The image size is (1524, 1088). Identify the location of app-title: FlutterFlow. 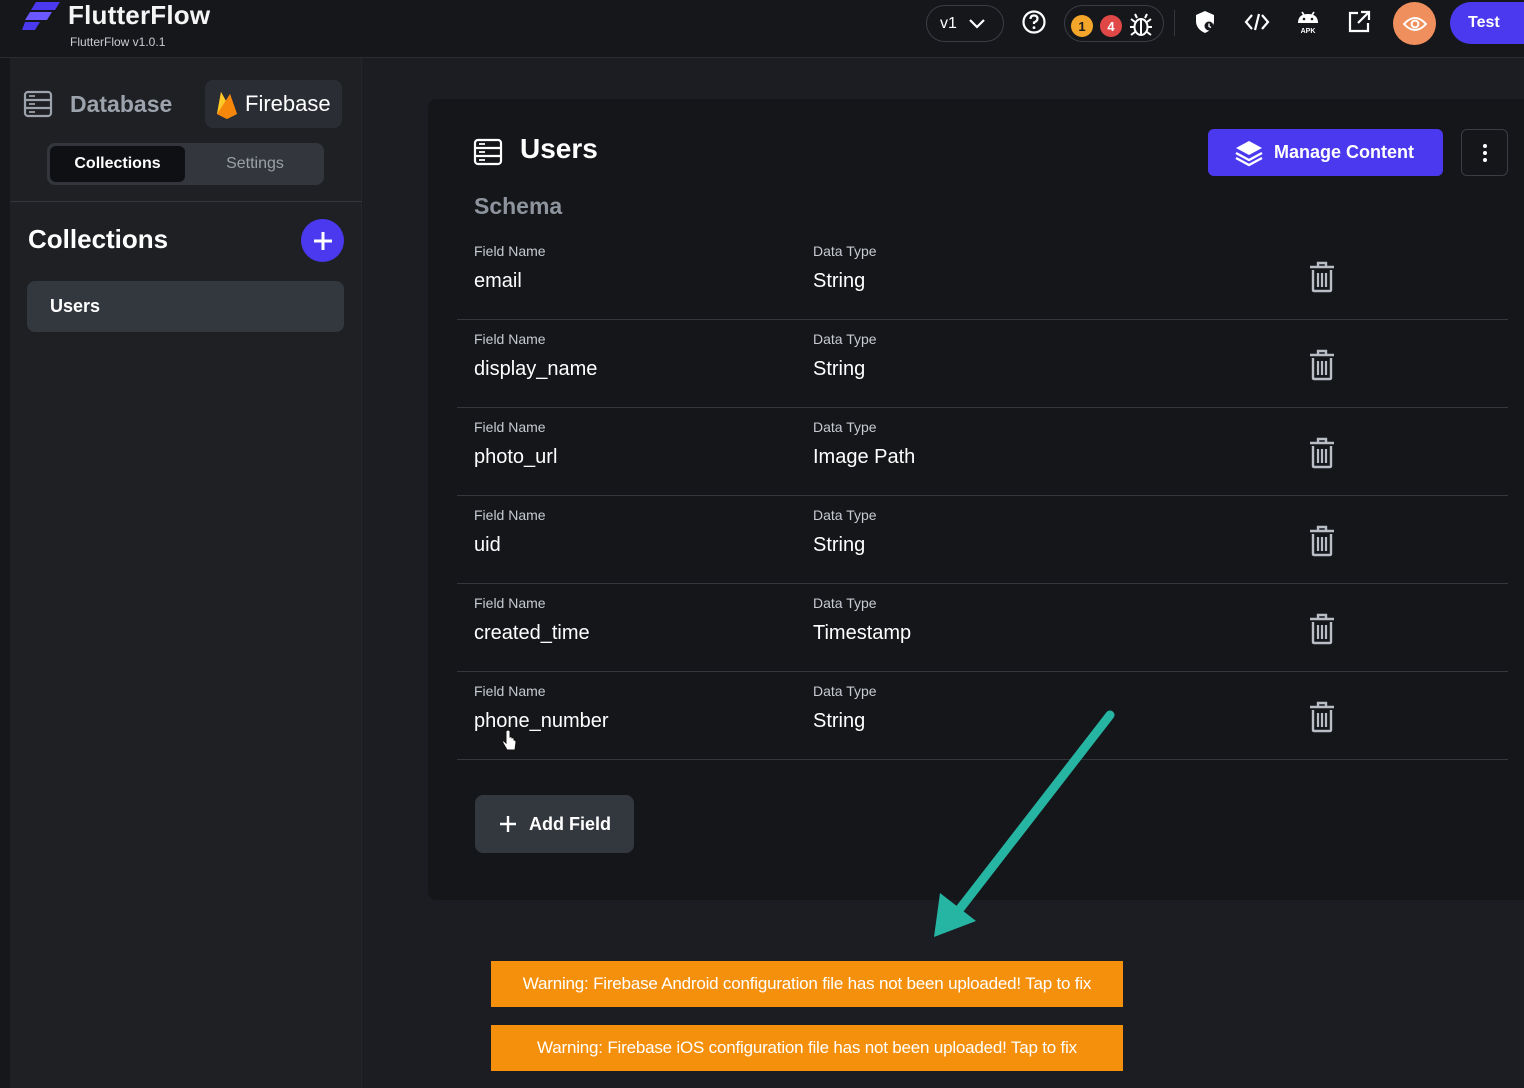
(139, 15).